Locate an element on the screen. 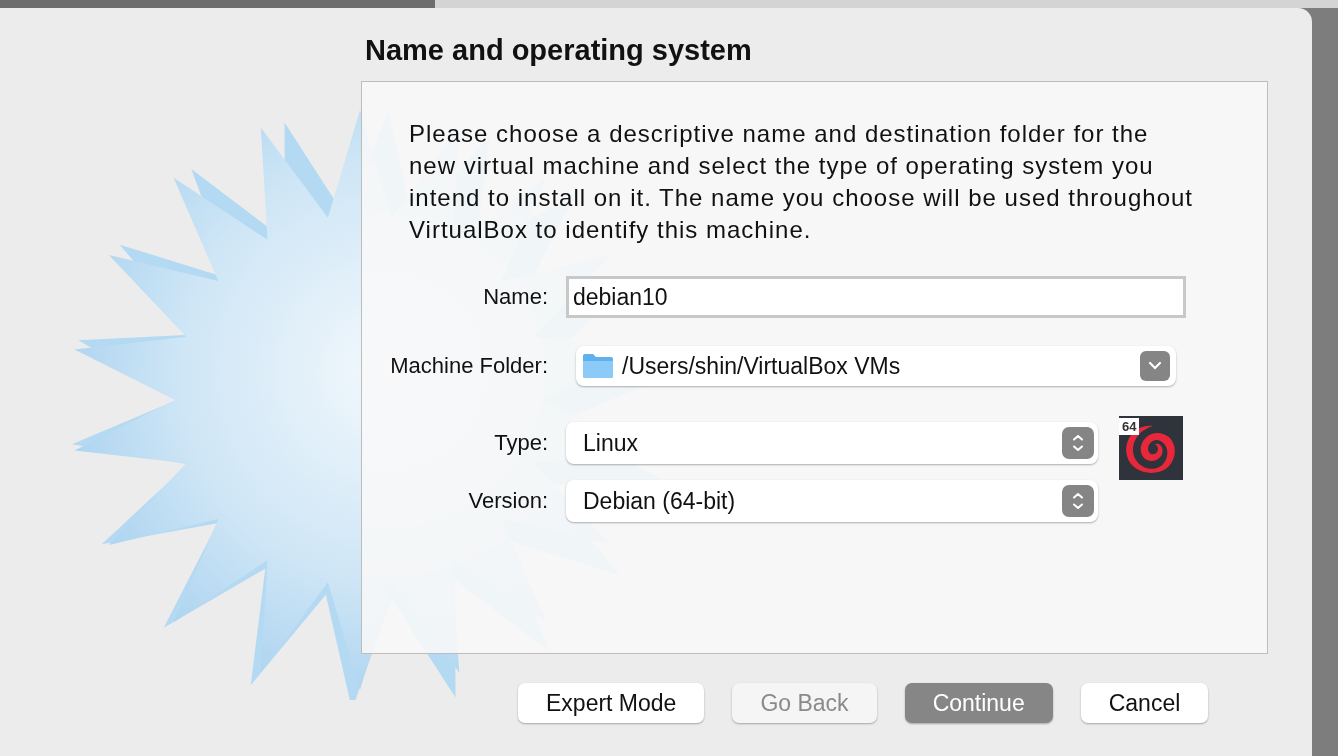 The image size is (1338, 756). select-dropdown: Debian (64-bit) is located at coordinates (832, 501).